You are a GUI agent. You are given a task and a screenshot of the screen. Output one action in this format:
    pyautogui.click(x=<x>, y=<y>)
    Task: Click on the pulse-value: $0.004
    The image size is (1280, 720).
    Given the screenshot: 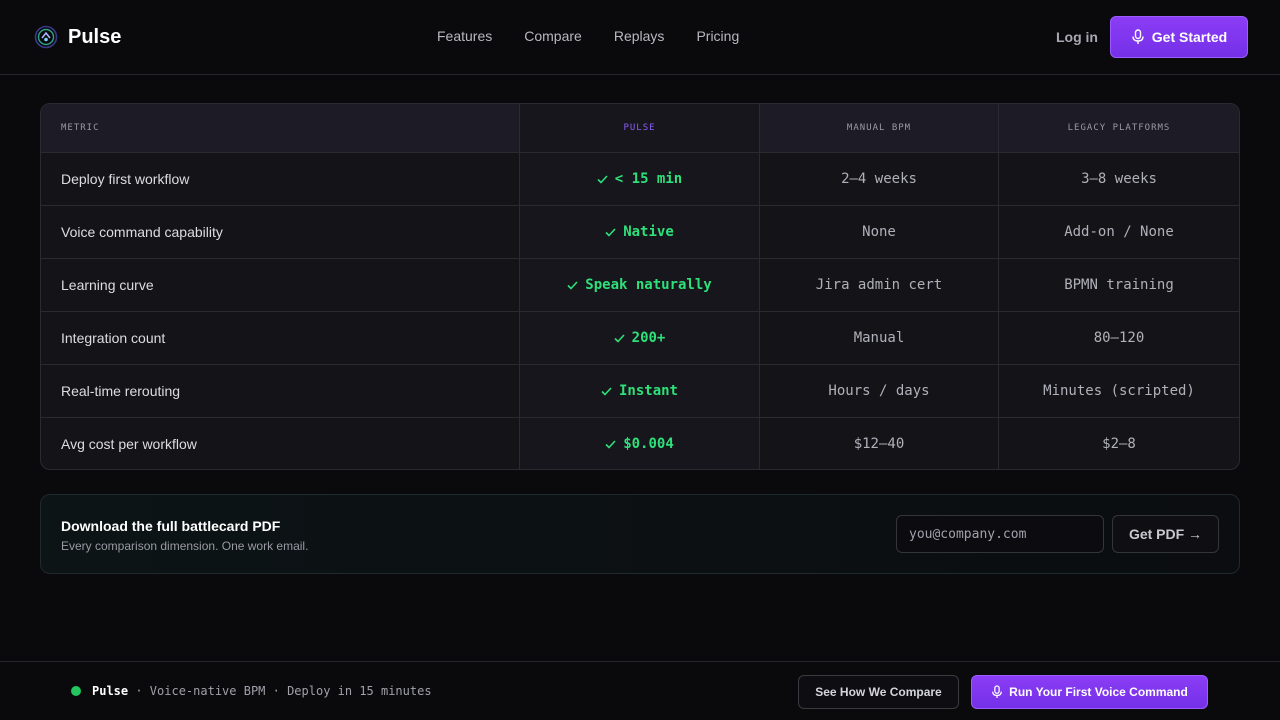 What is the action you would take?
    pyautogui.click(x=639, y=444)
    